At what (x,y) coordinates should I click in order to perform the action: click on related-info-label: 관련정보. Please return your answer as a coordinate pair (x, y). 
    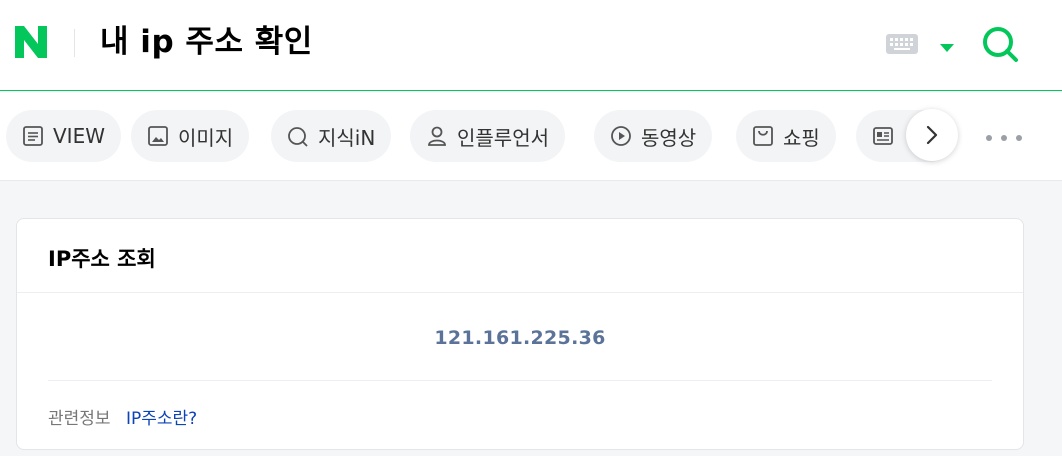
    Looking at the image, I should click on (79, 419).